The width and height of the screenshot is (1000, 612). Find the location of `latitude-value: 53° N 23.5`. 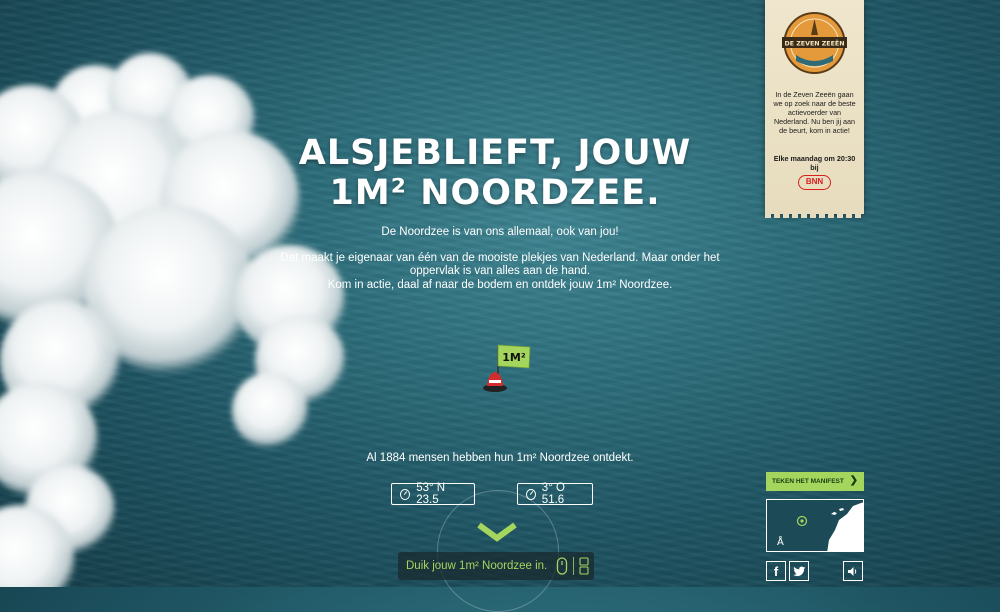

latitude-value: 53° N 23.5 is located at coordinates (431, 494).